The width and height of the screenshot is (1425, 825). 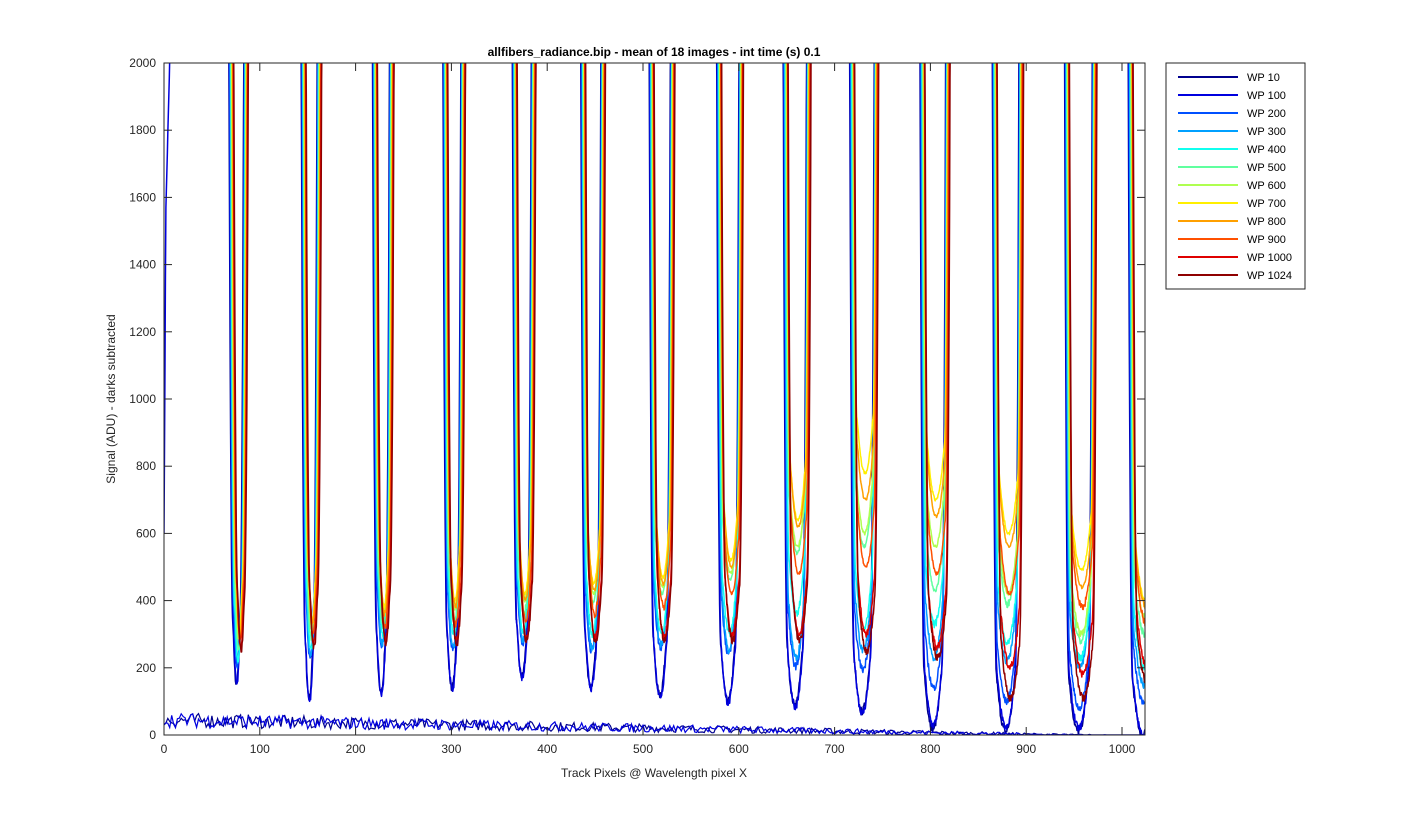 I want to click on y-tick-label: 2000, so click(x=142, y=63).